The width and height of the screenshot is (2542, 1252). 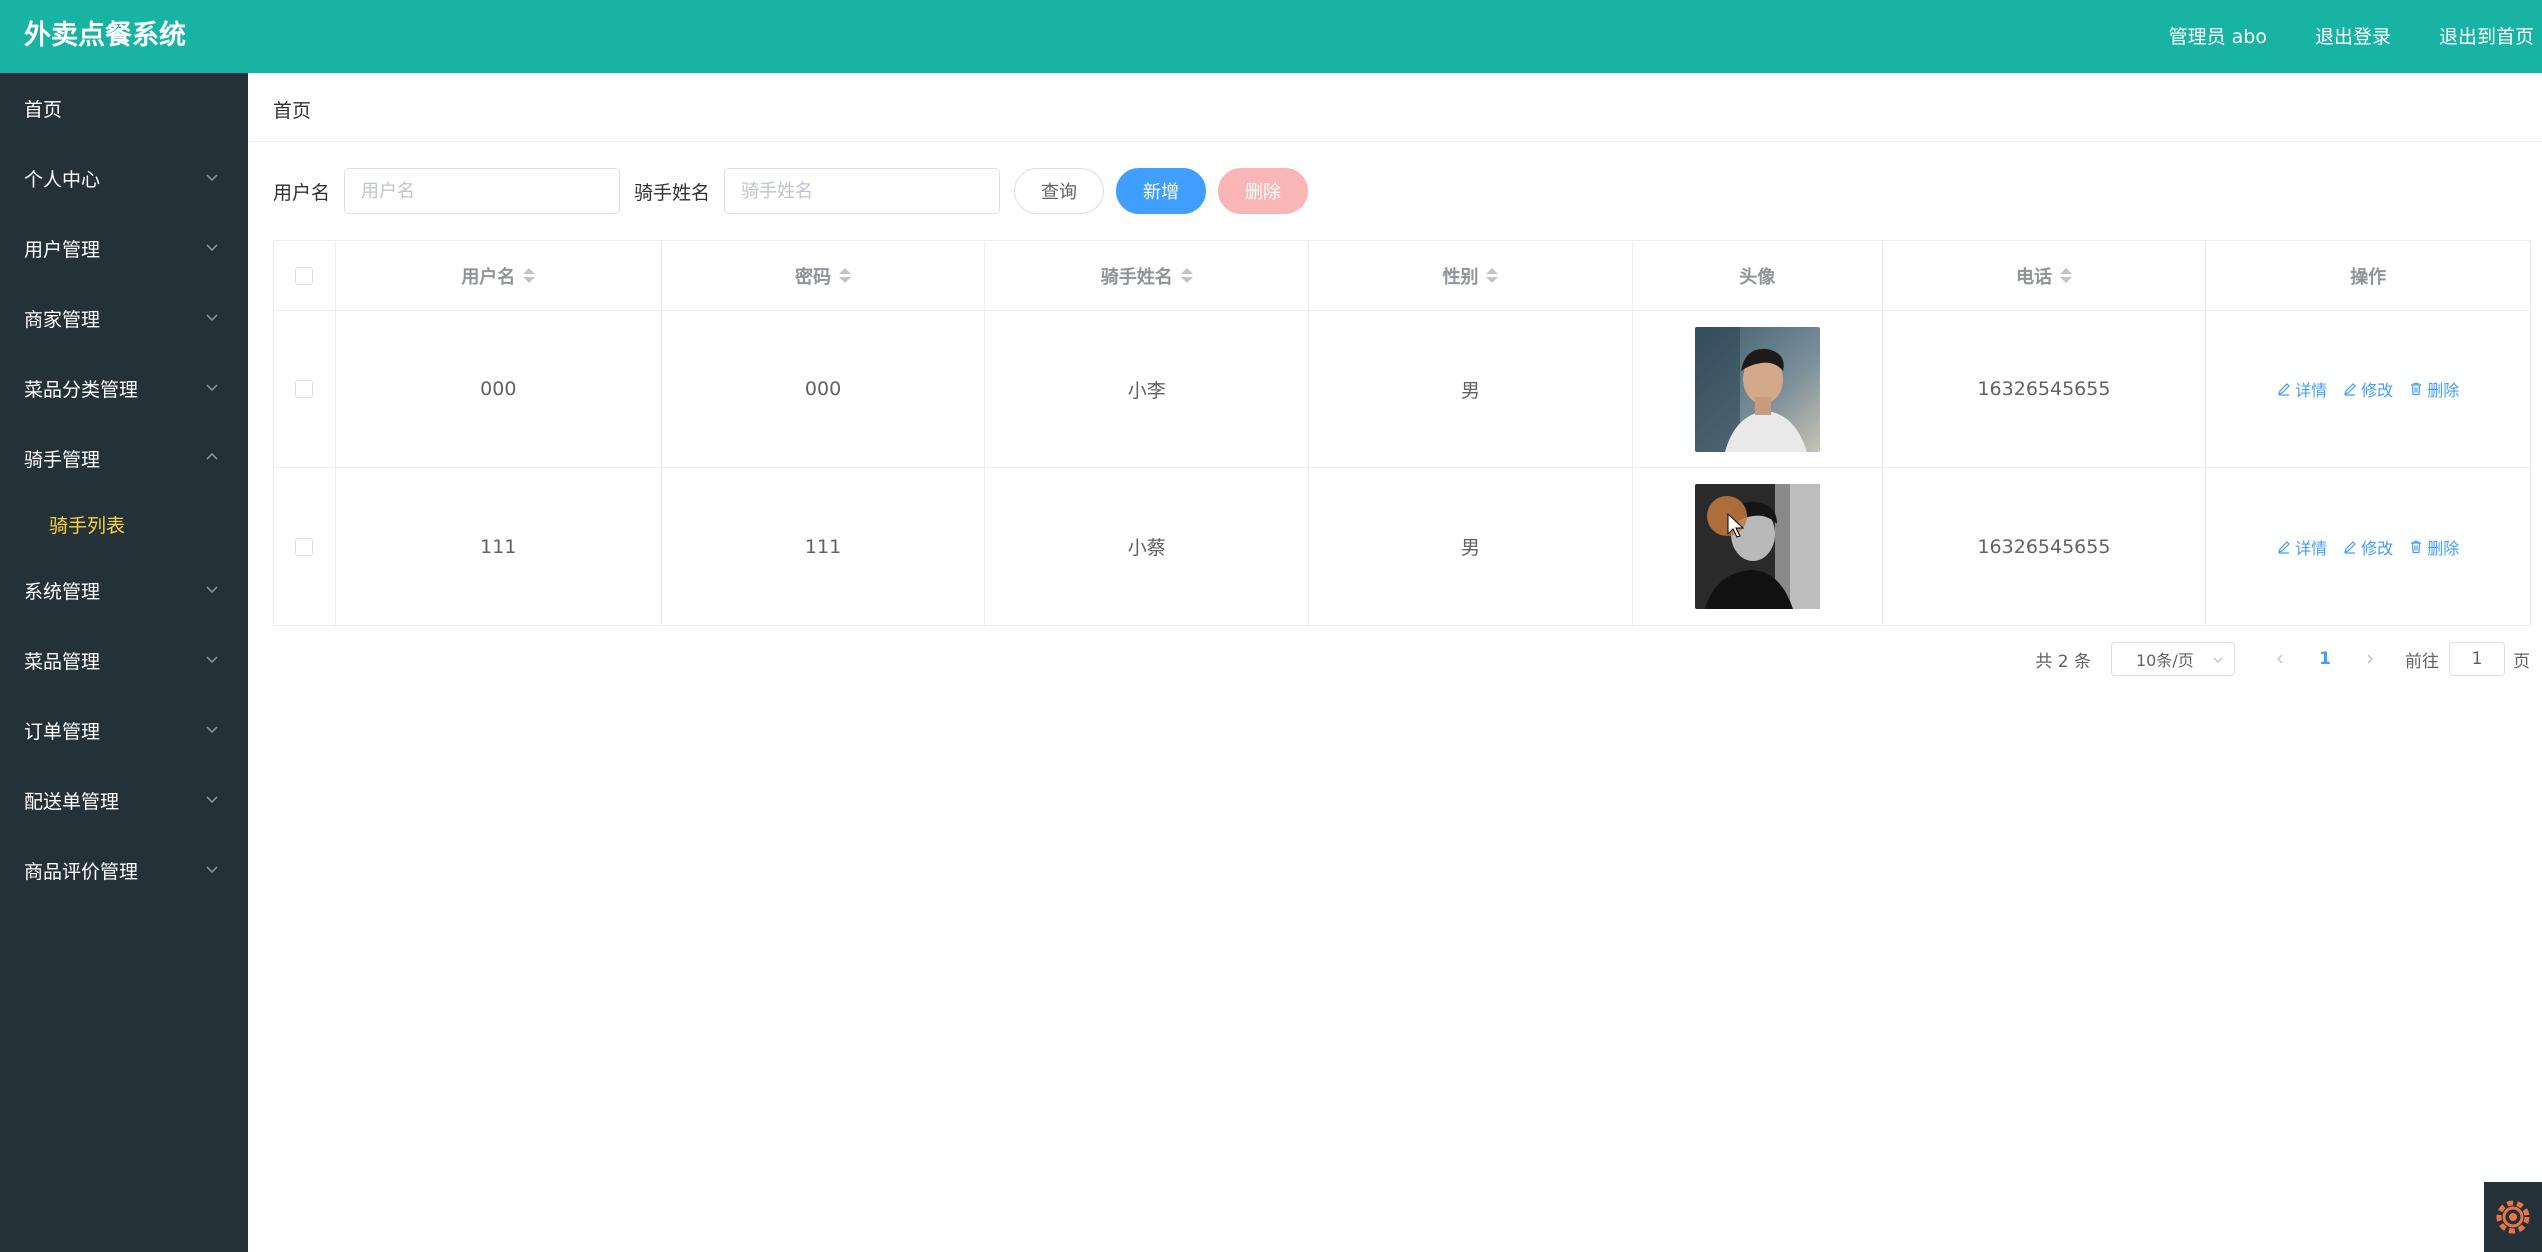 What do you see at coordinates (2325, 659) in the screenshot?
I see `page-number-current: 1` at bounding box center [2325, 659].